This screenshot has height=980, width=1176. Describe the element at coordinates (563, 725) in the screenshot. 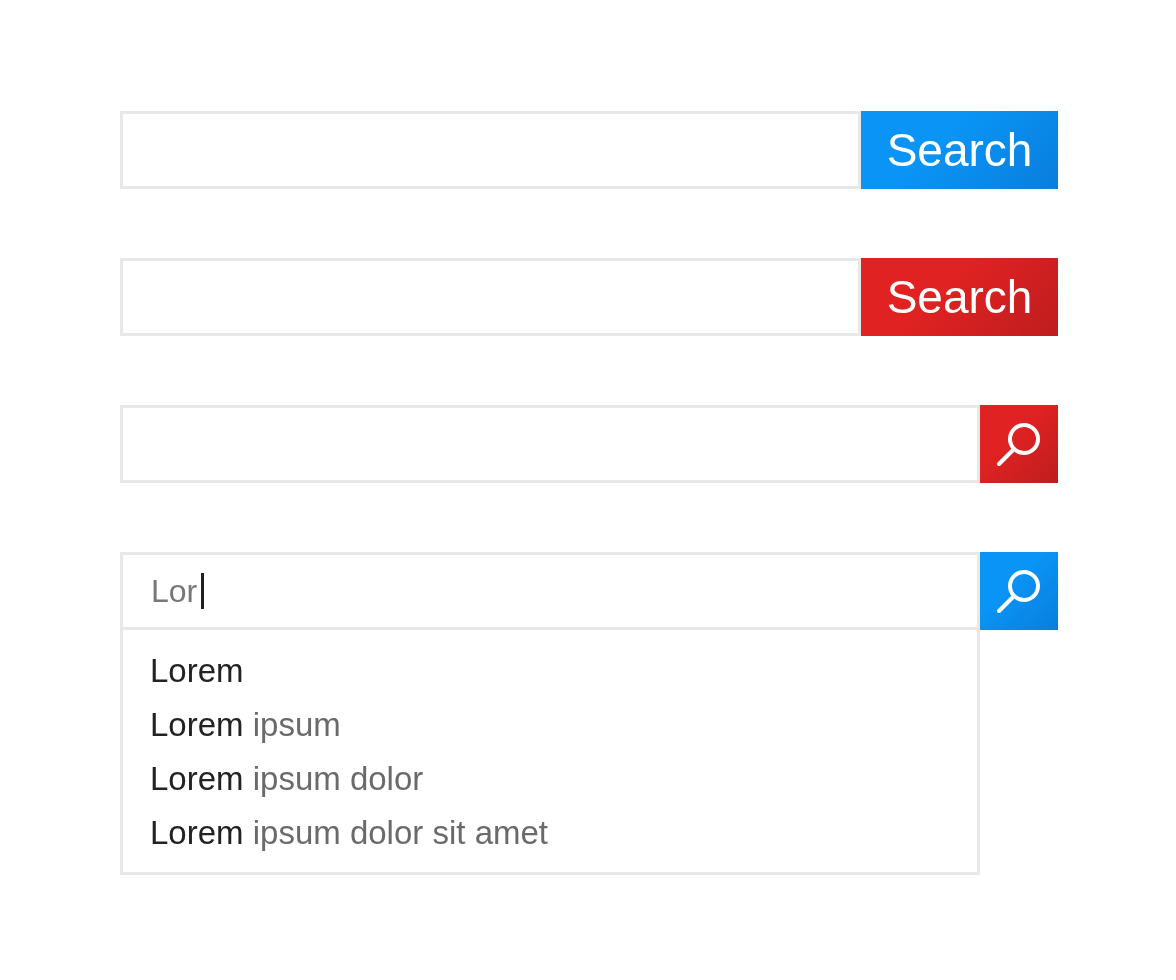

I see `suggestion-item: Lorem ipsum` at that location.